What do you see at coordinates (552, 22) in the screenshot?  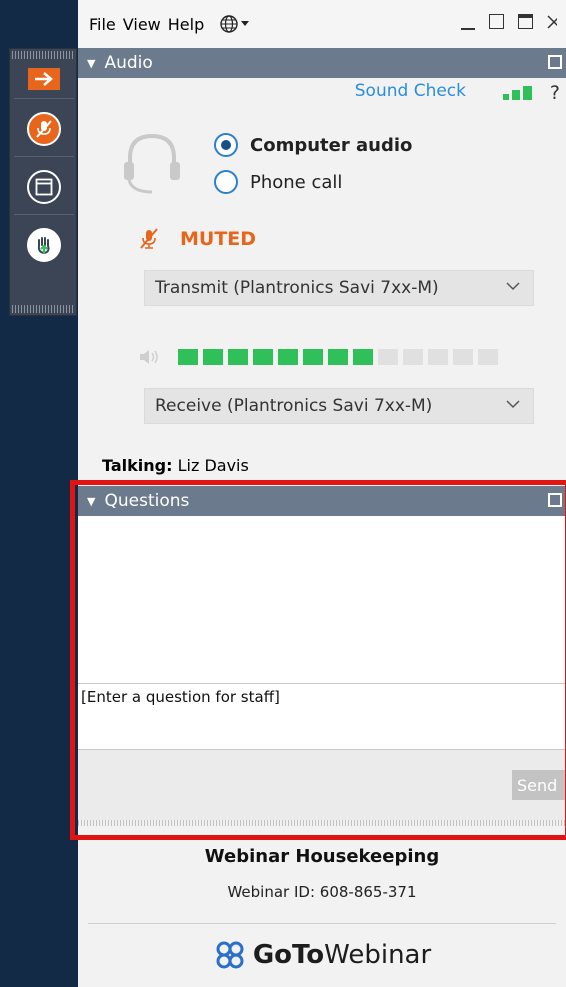 I see `close-icon` at bounding box center [552, 22].